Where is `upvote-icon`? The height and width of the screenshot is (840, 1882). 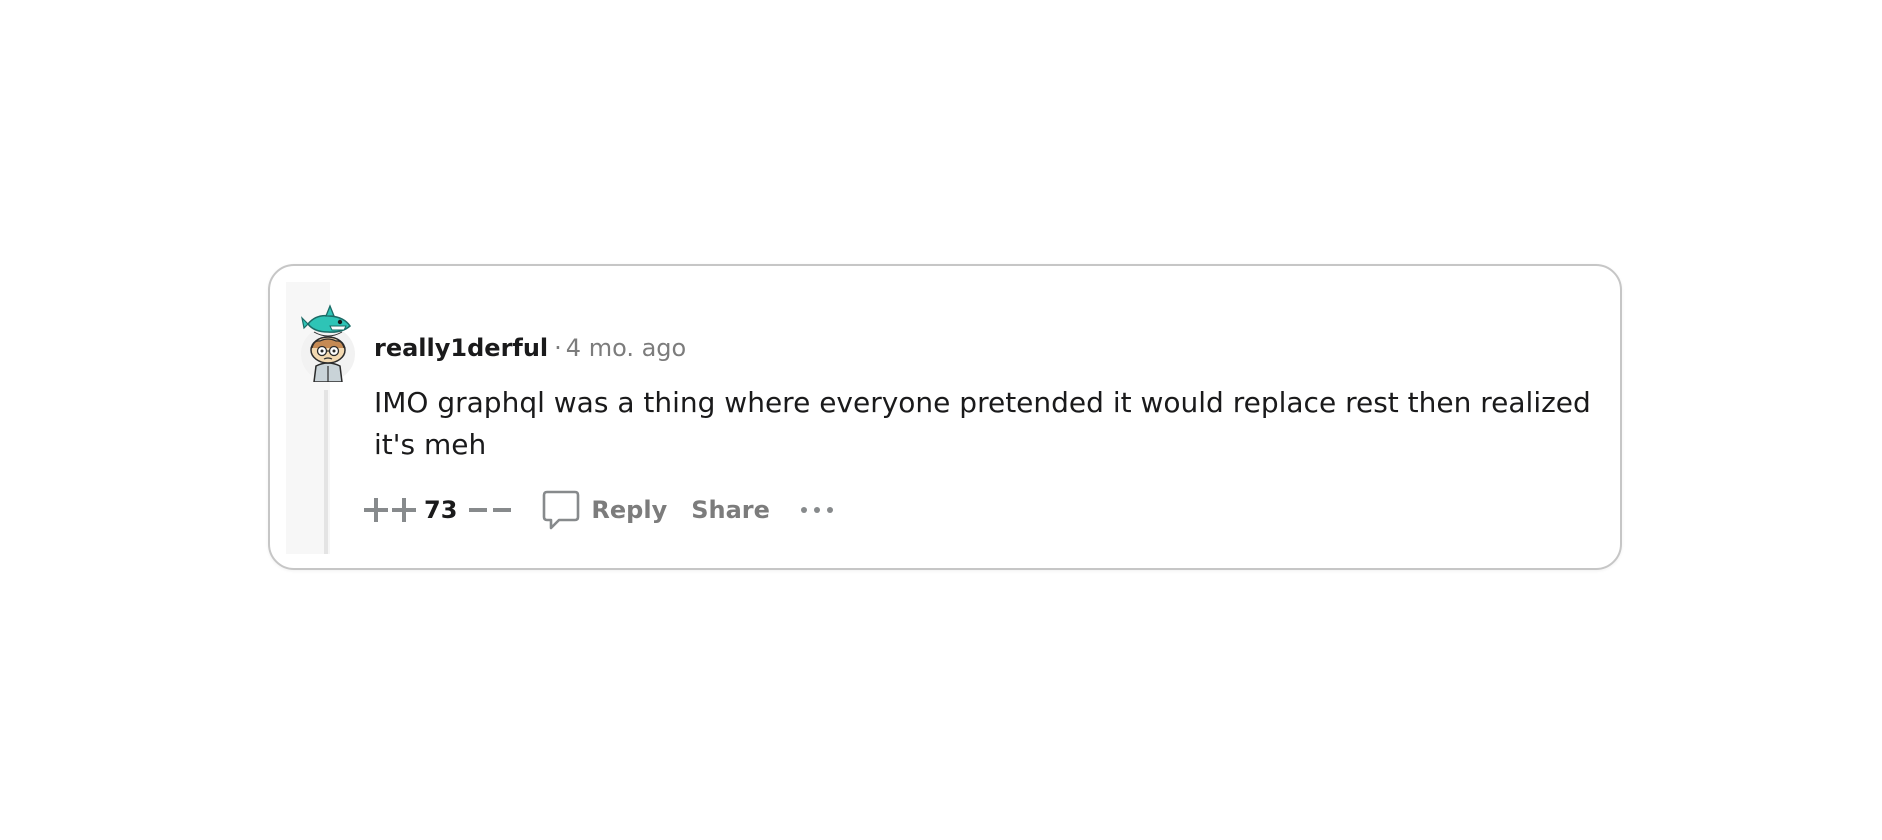
upvote-icon is located at coordinates (390, 510).